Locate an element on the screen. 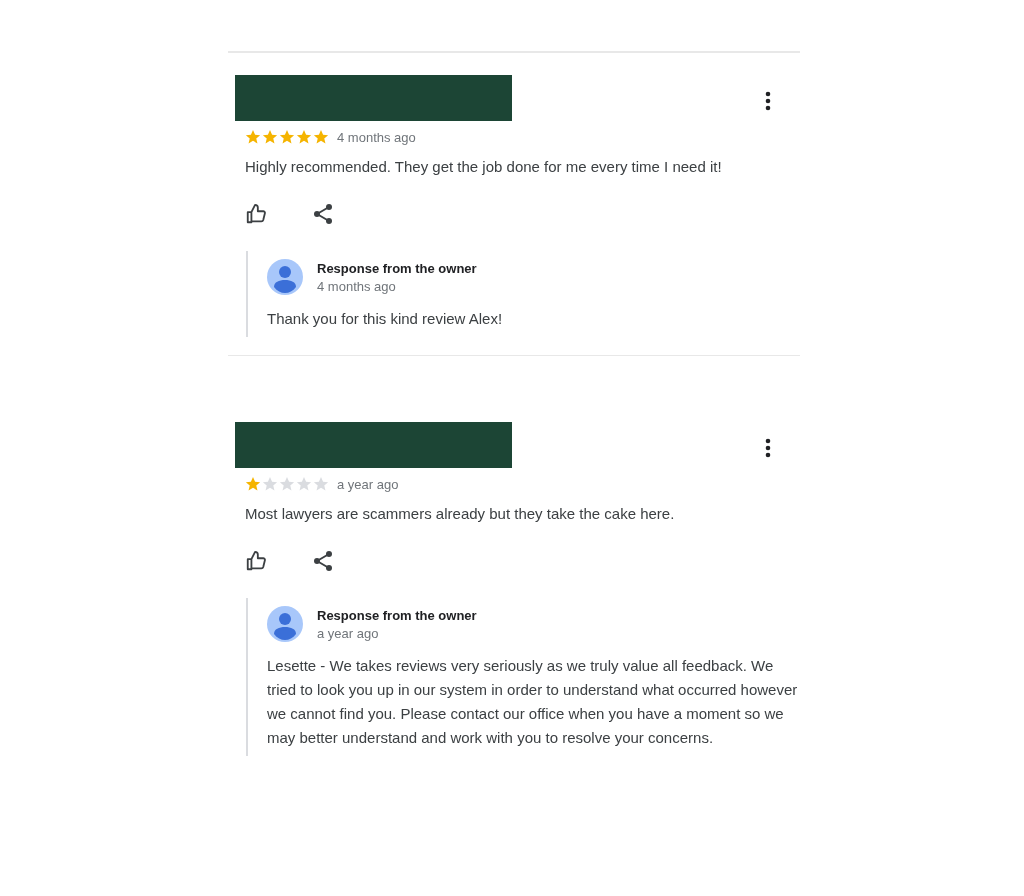 The width and height of the screenshot is (1024, 896). response-text: Thank you for this kind review Alex! is located at coordinates (385, 319).